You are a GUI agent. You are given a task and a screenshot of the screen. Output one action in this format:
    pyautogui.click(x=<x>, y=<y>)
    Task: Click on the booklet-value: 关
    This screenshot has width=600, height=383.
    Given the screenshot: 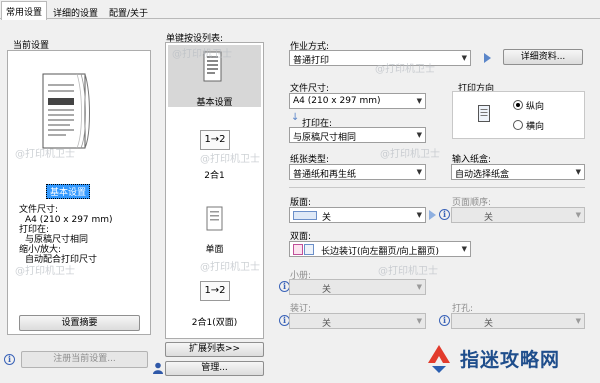 What is the action you would take?
    pyautogui.click(x=327, y=290)
    